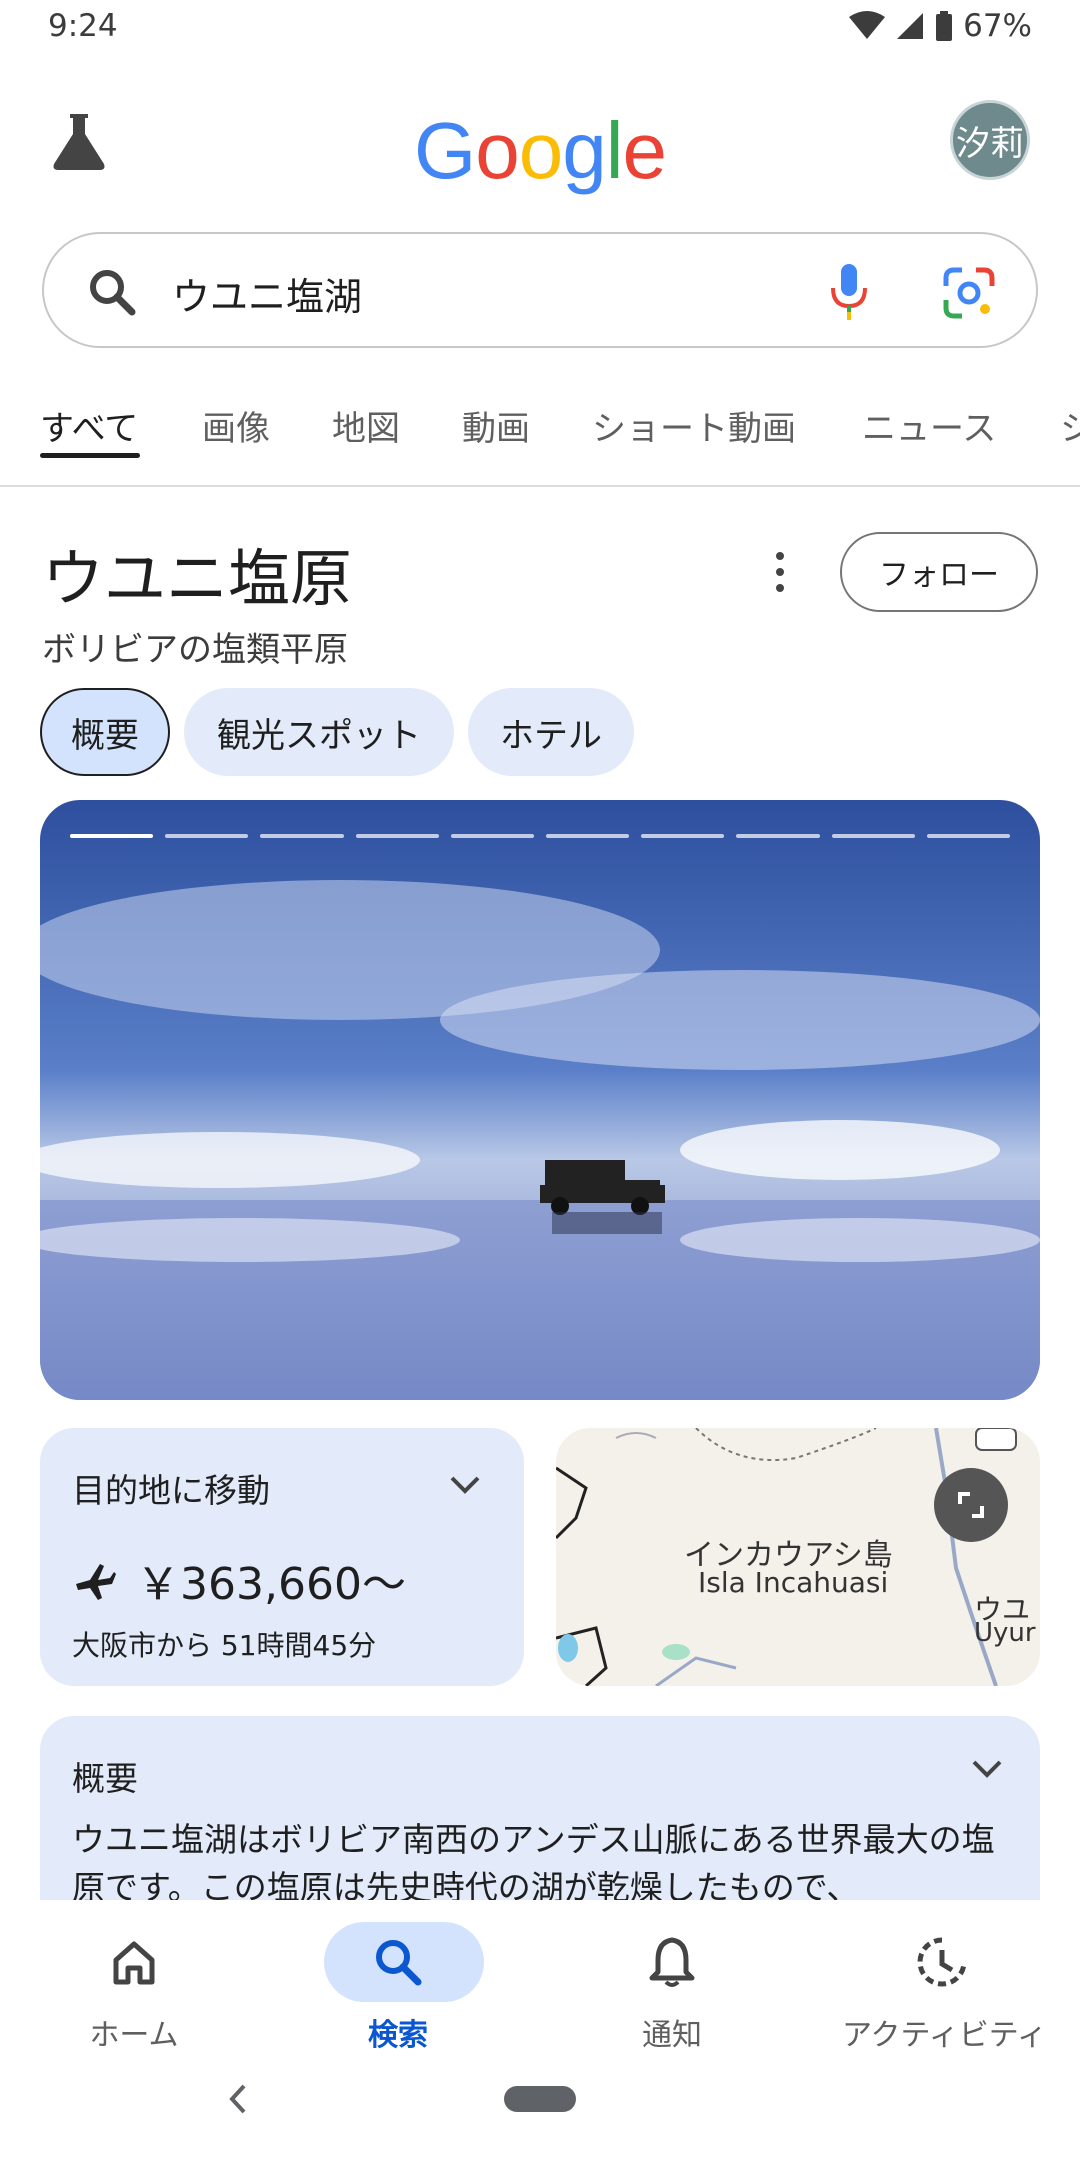 The width and height of the screenshot is (1080, 2160). What do you see at coordinates (319, 732) in the screenshot?
I see `chip-sightseeing: 観光スポット` at bounding box center [319, 732].